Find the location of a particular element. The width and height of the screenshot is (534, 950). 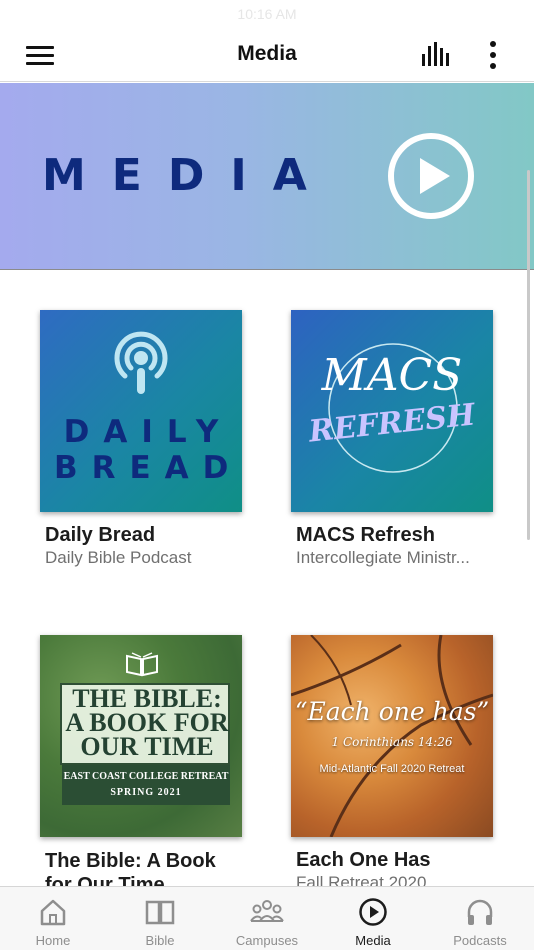

status-bar: 10:16 AM is located at coordinates (267, 14).